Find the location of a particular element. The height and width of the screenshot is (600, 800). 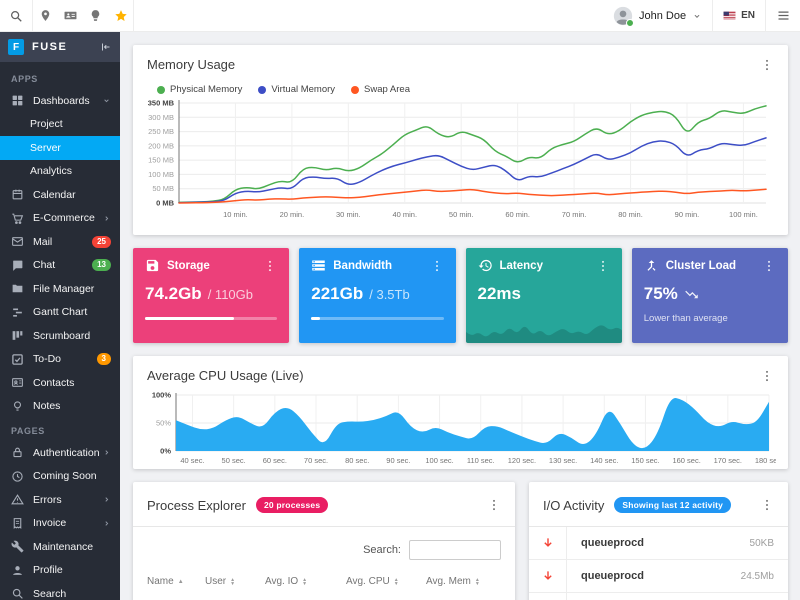

language-selector: EN is located at coordinates (739, 15).